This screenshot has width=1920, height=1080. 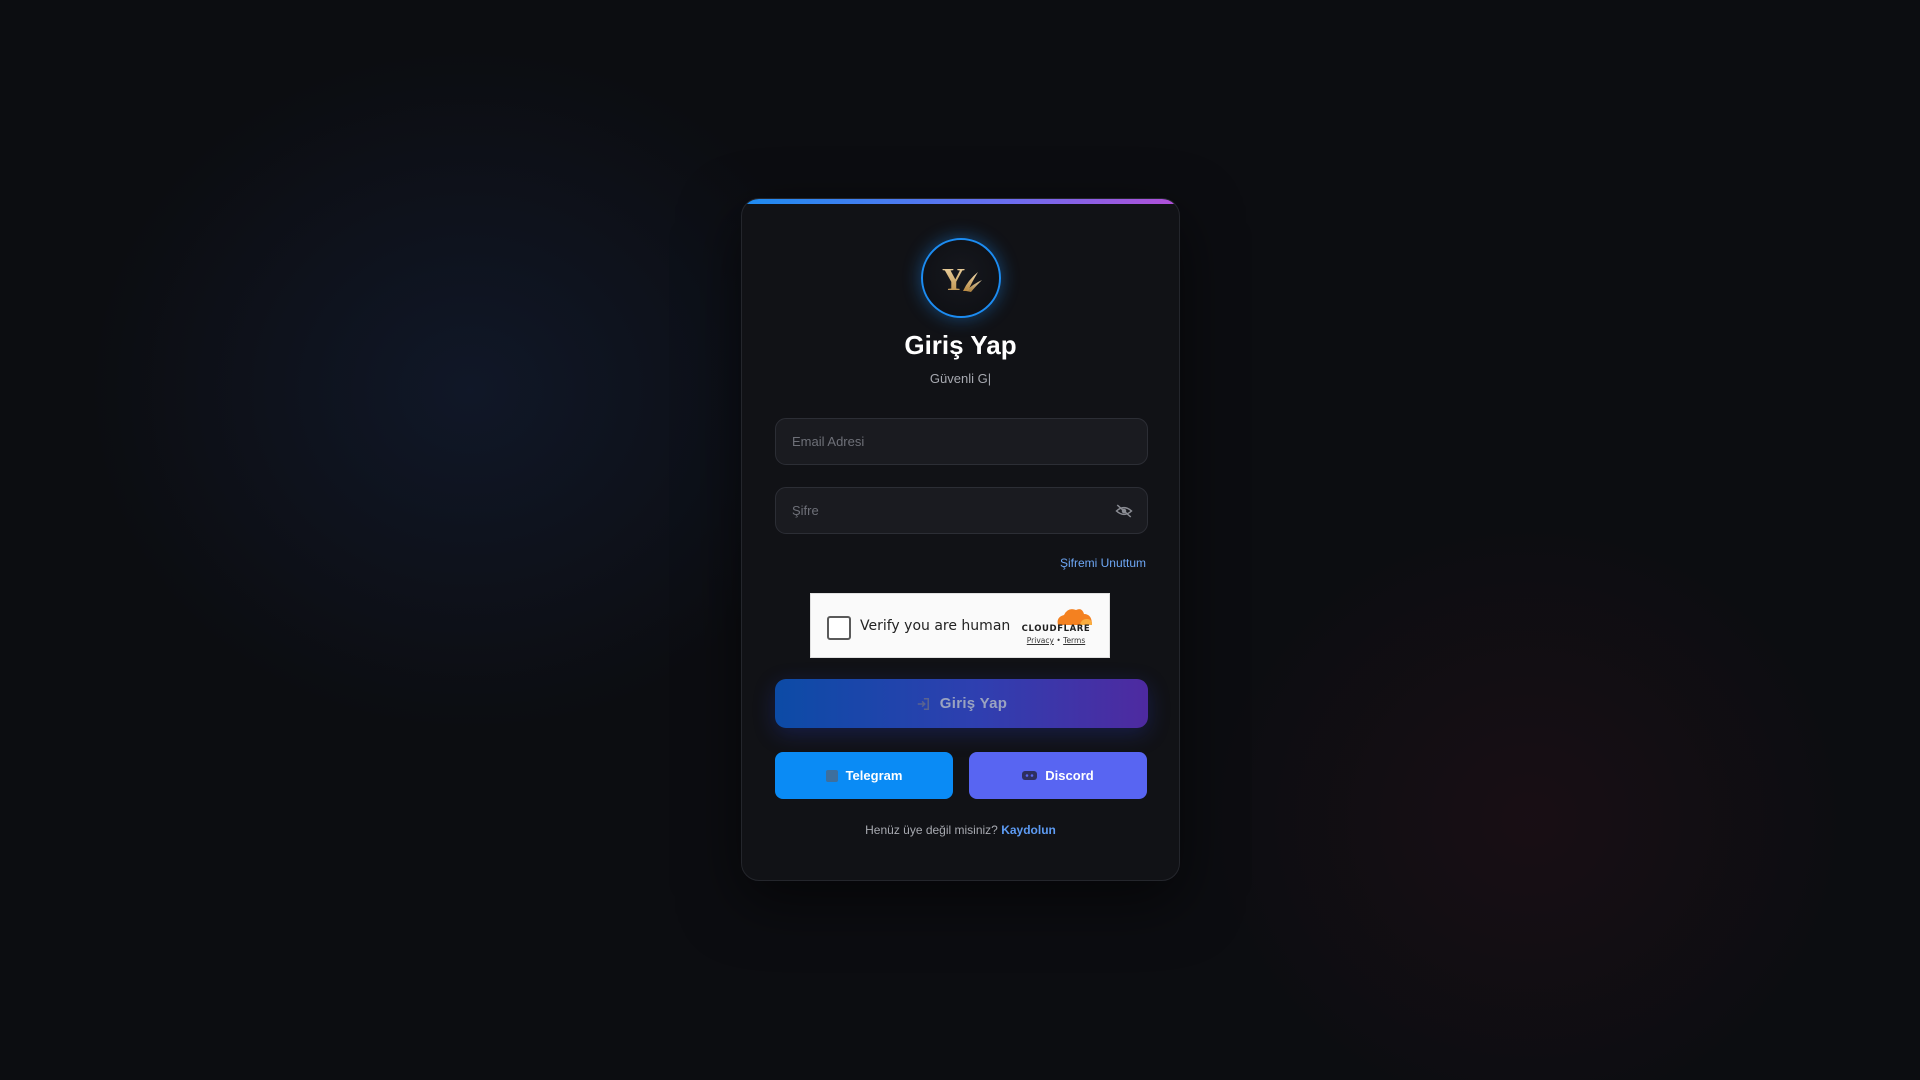 What do you see at coordinates (935, 626) in the screenshot?
I see `captcha-label: Verify you are human` at bounding box center [935, 626].